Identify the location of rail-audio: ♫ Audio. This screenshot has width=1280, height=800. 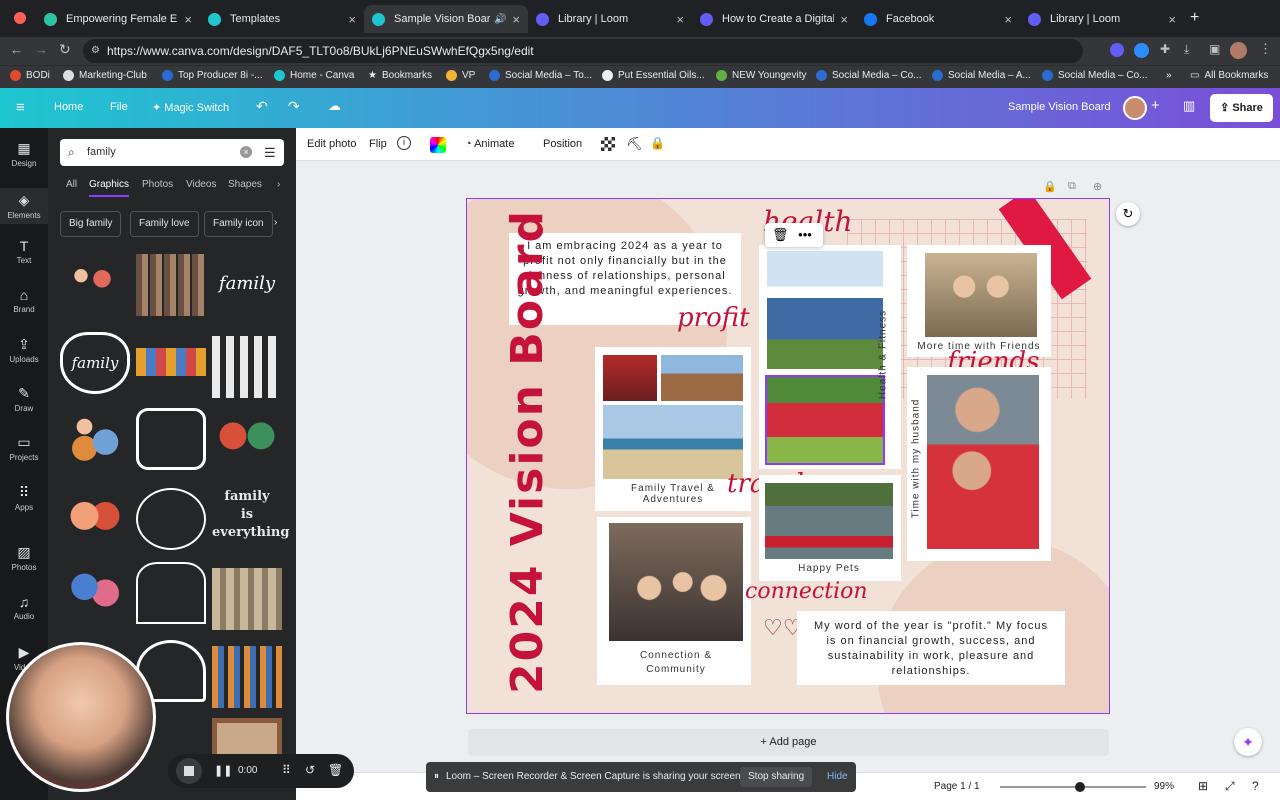
(24, 607).